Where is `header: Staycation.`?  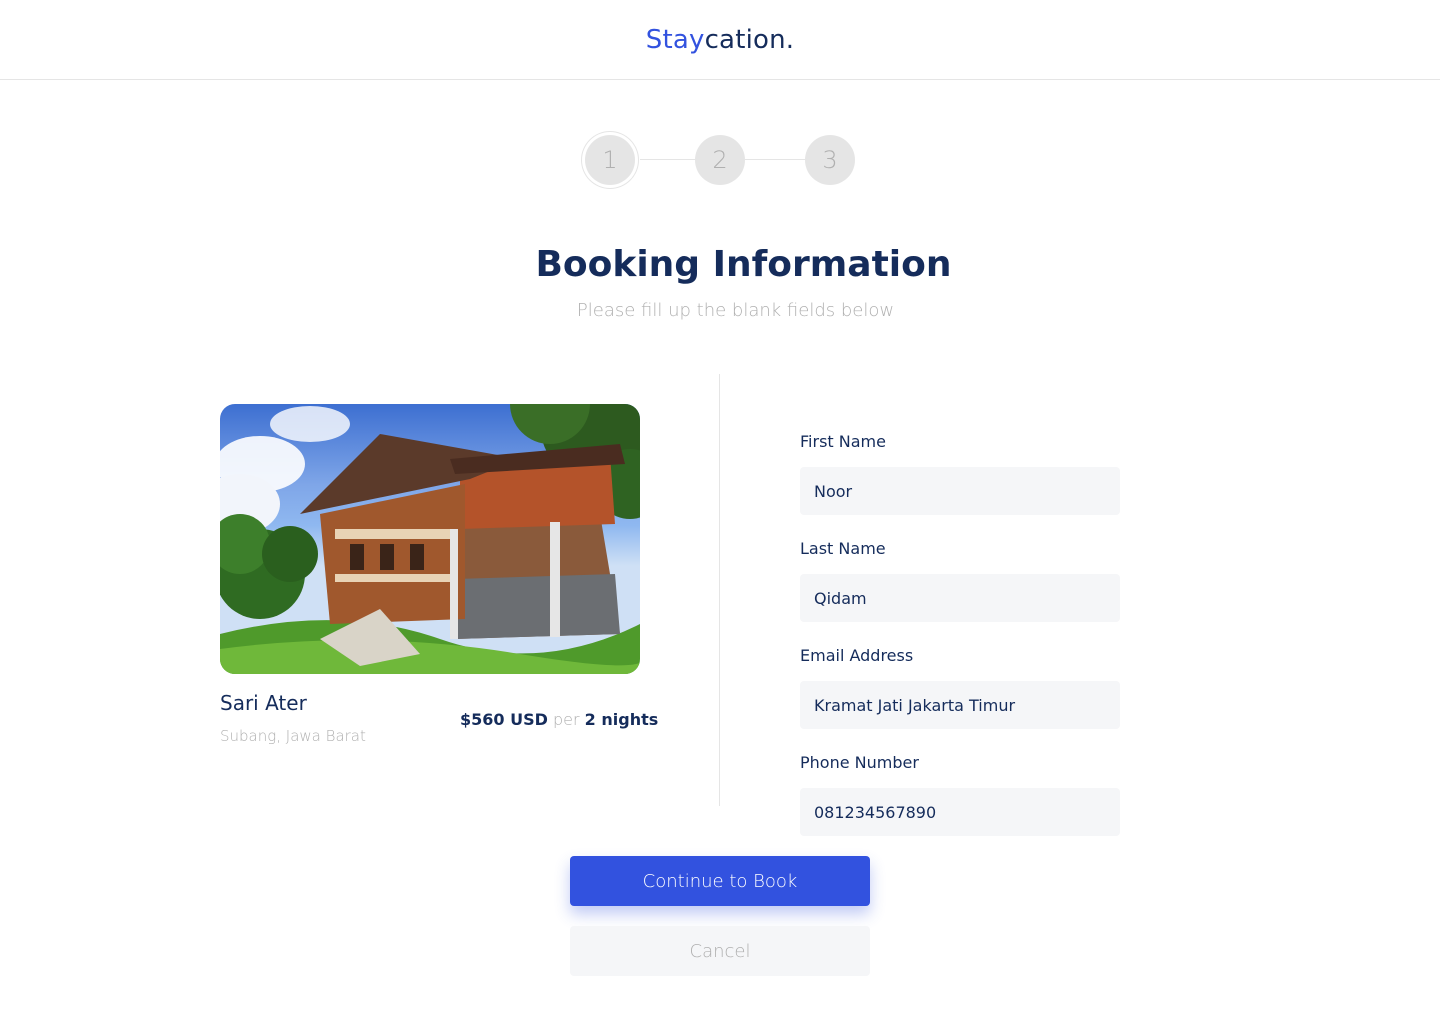
header: Staycation. is located at coordinates (720, 40).